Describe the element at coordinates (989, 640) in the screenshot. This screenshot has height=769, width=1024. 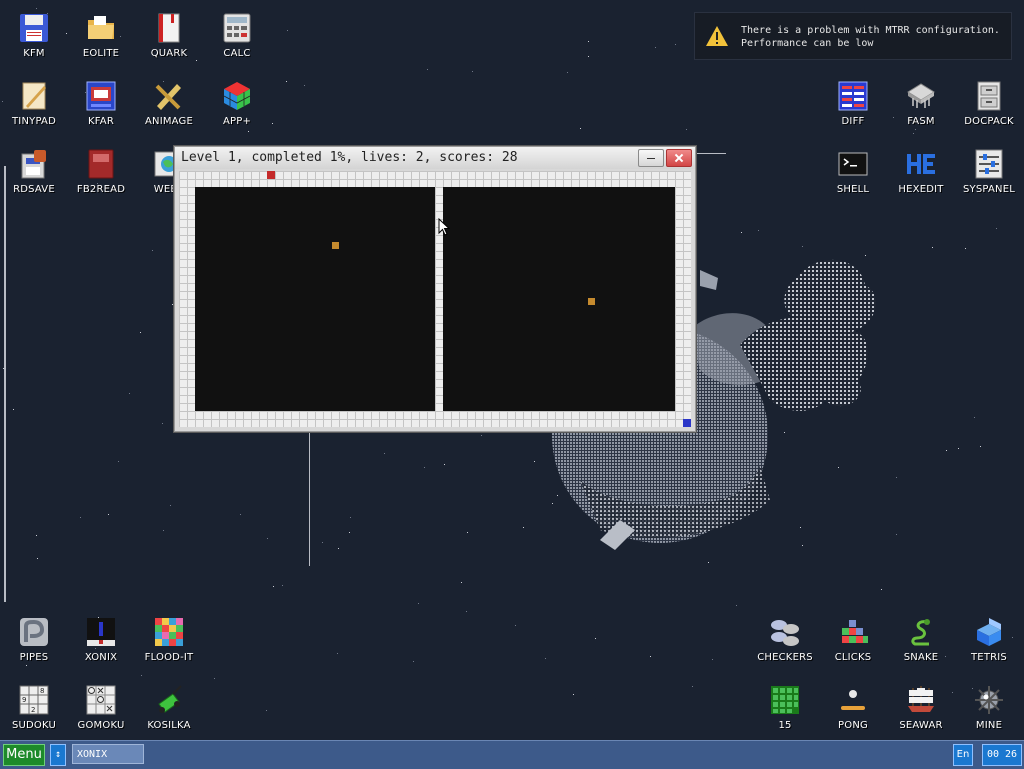
I see `desktop-icon-tetris: TETRIS` at that location.